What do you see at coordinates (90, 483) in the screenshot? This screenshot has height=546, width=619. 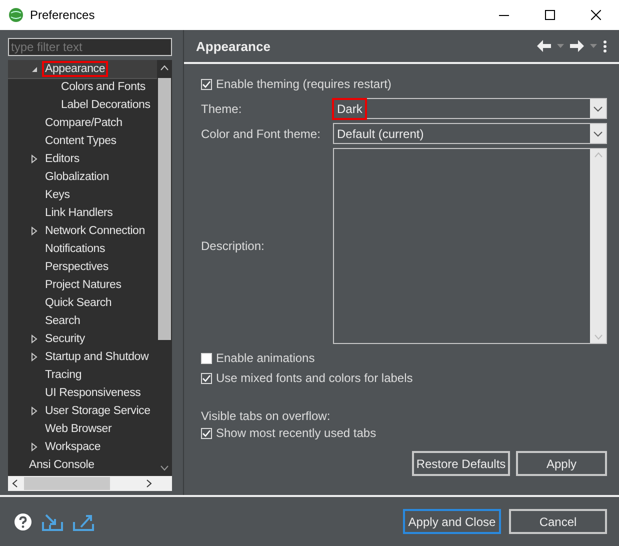 I see `horizontal-scrollbar` at bounding box center [90, 483].